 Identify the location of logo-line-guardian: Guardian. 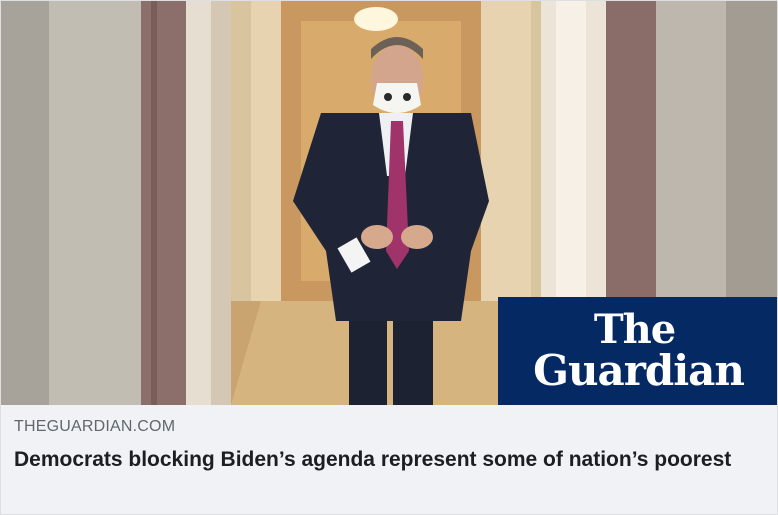
(639, 370).